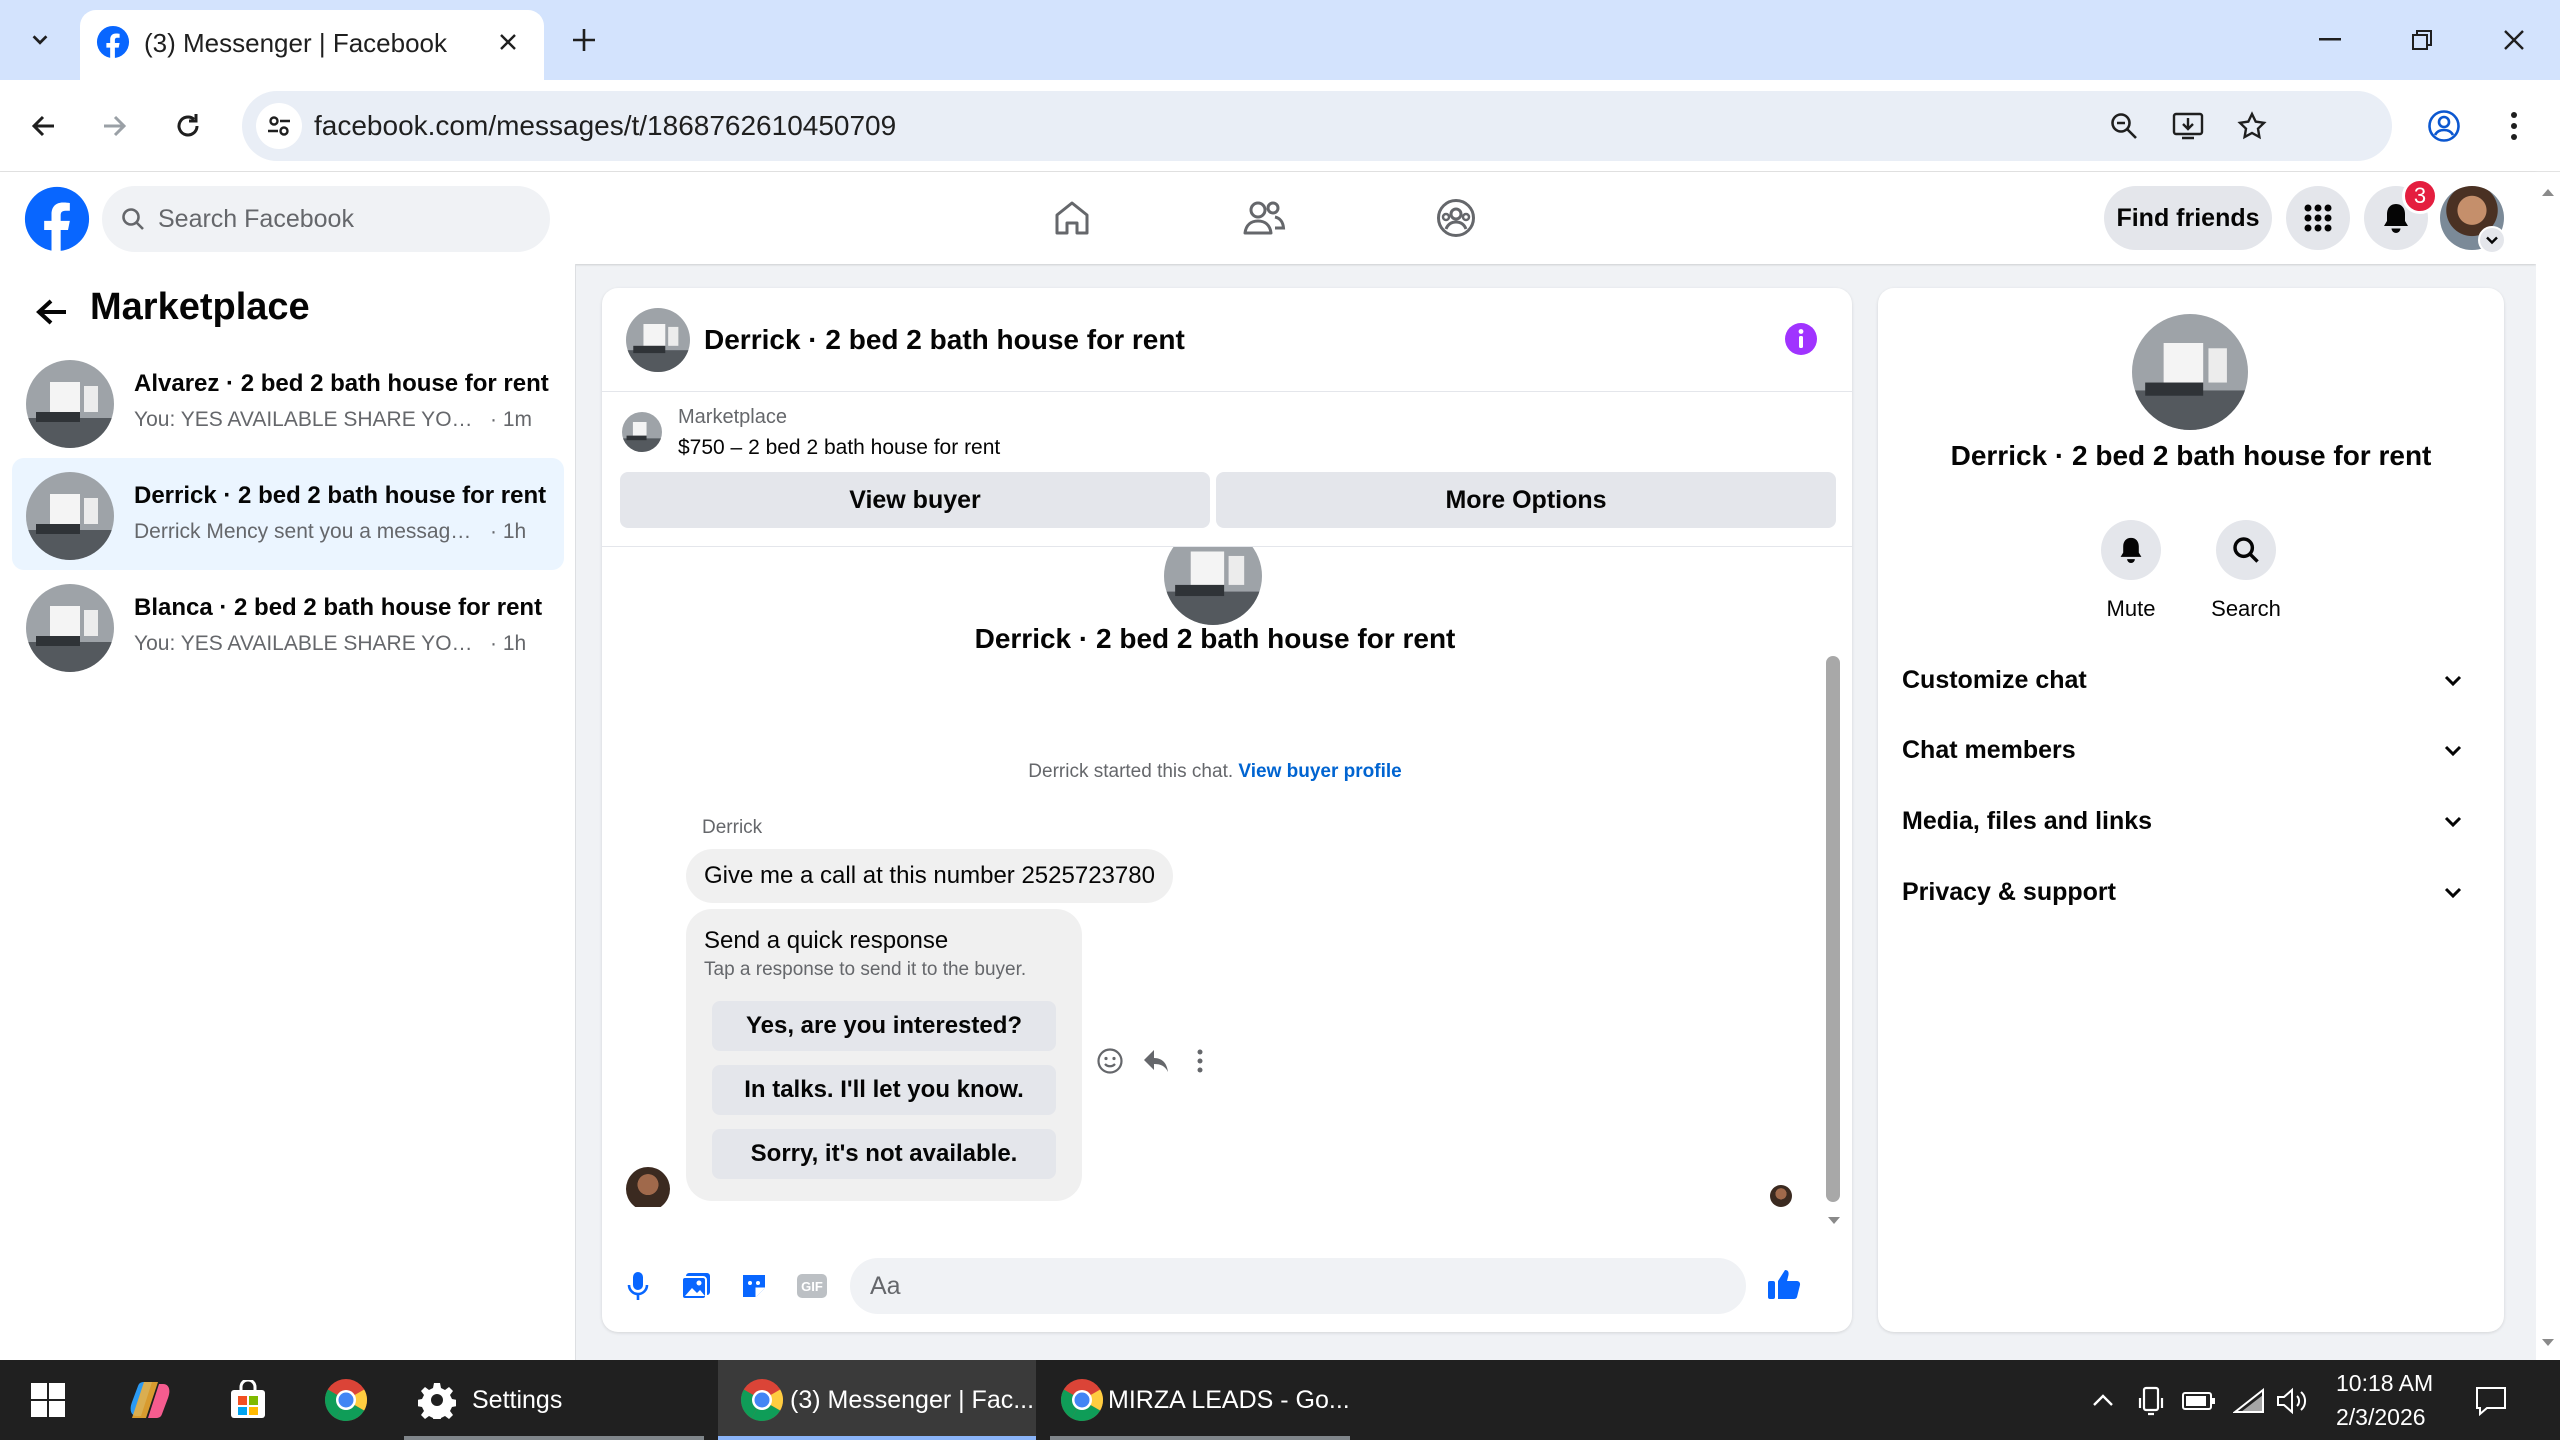 The width and height of the screenshot is (2560, 1440). I want to click on privacy-support-section: Privacy & support, so click(2191, 892).